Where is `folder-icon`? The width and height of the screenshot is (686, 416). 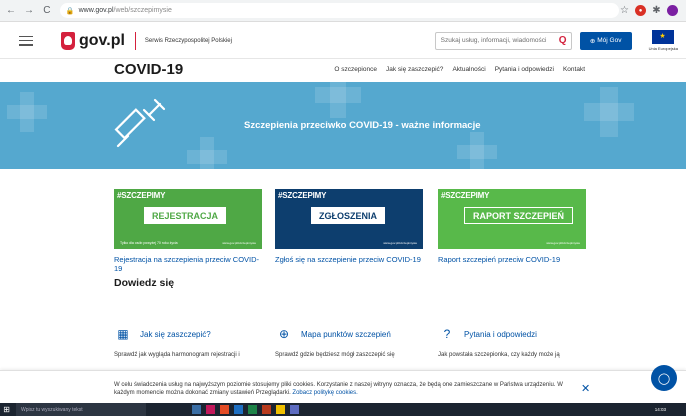
folder-icon is located at coordinates (280, 409).